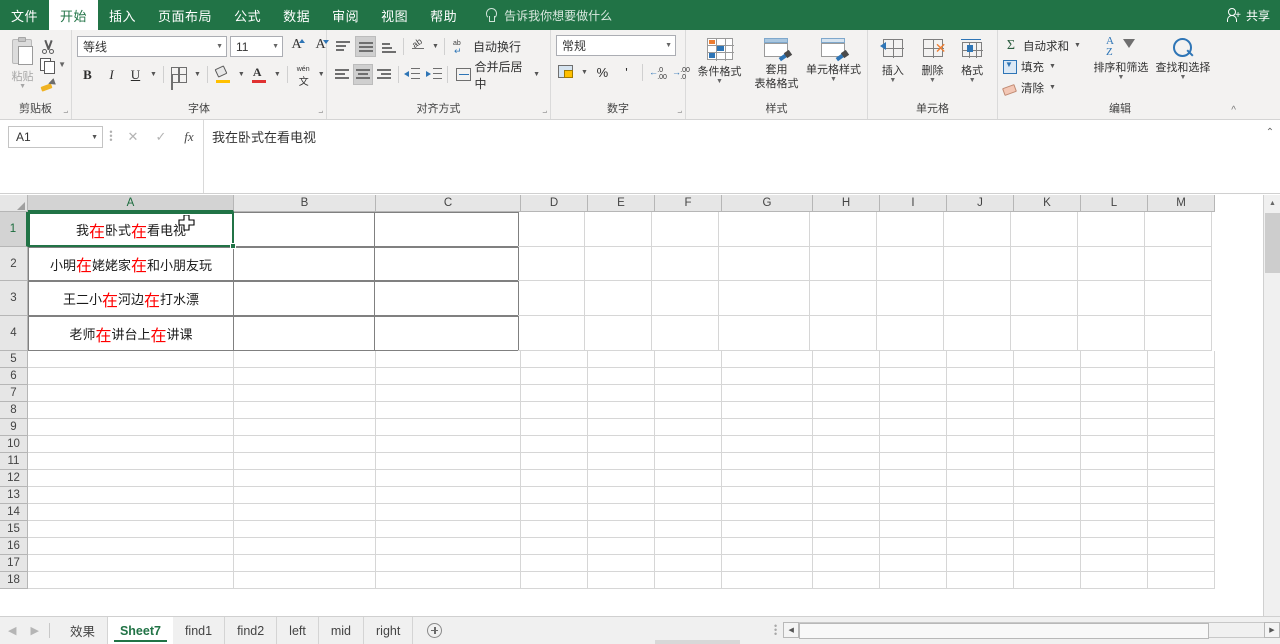 The image size is (1280, 644). What do you see at coordinates (448, 512) in the screenshot?
I see `cell-C14` at bounding box center [448, 512].